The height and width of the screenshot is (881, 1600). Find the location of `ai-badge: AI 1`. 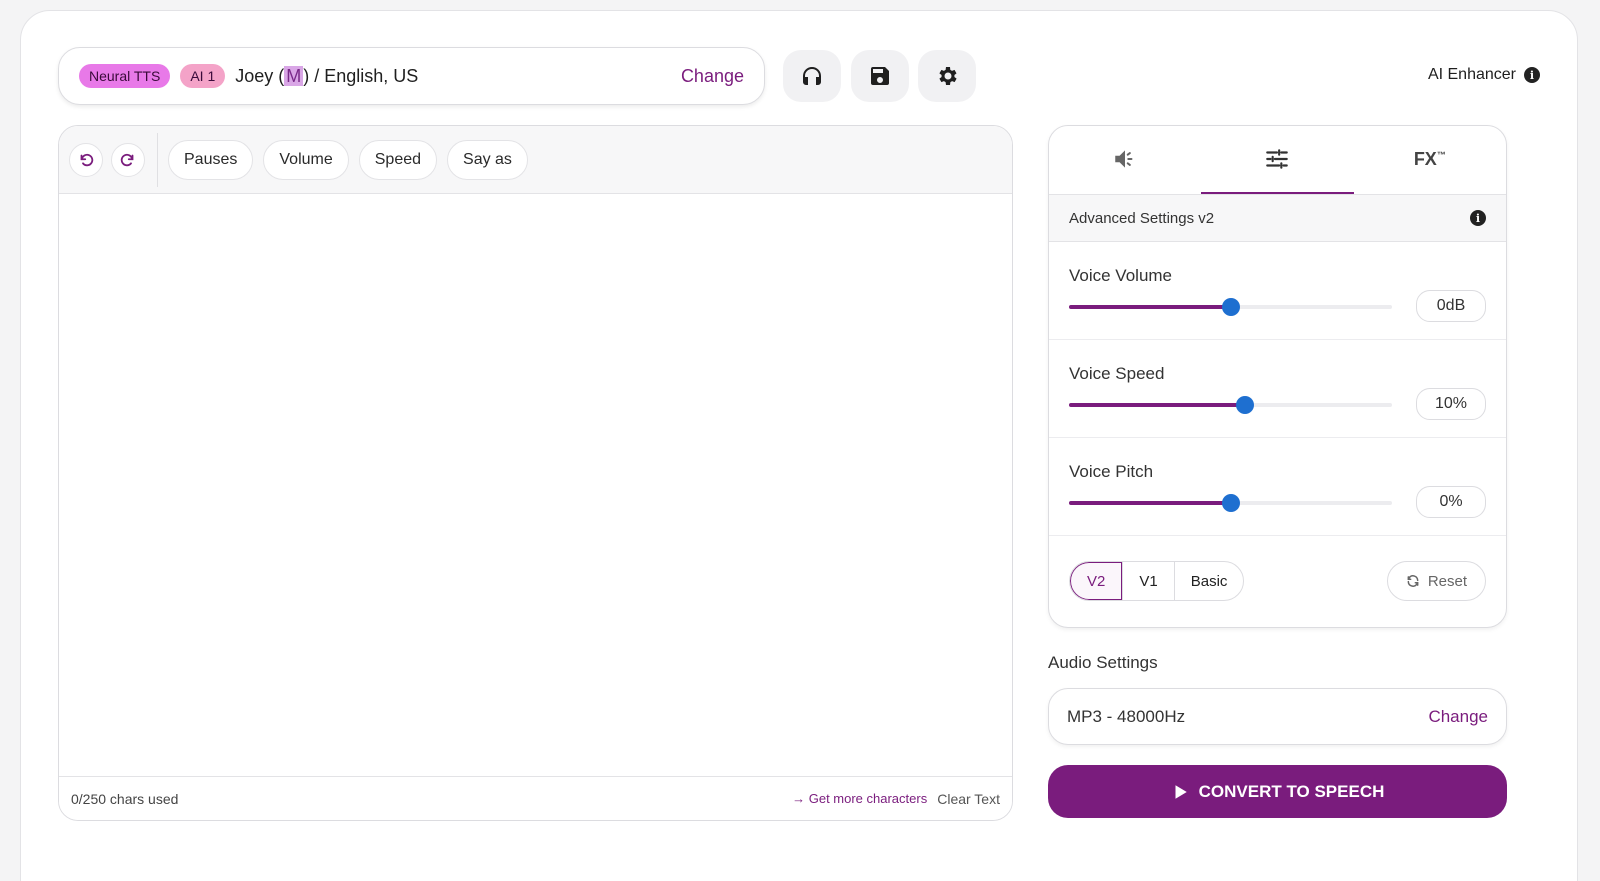

ai-badge: AI 1 is located at coordinates (203, 76).